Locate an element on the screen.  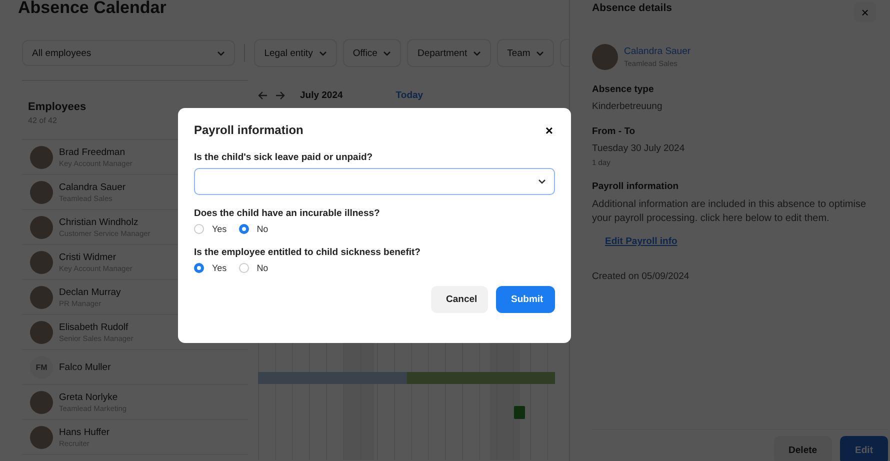
employee-name: Elisabeth Rudolf is located at coordinates (94, 327).